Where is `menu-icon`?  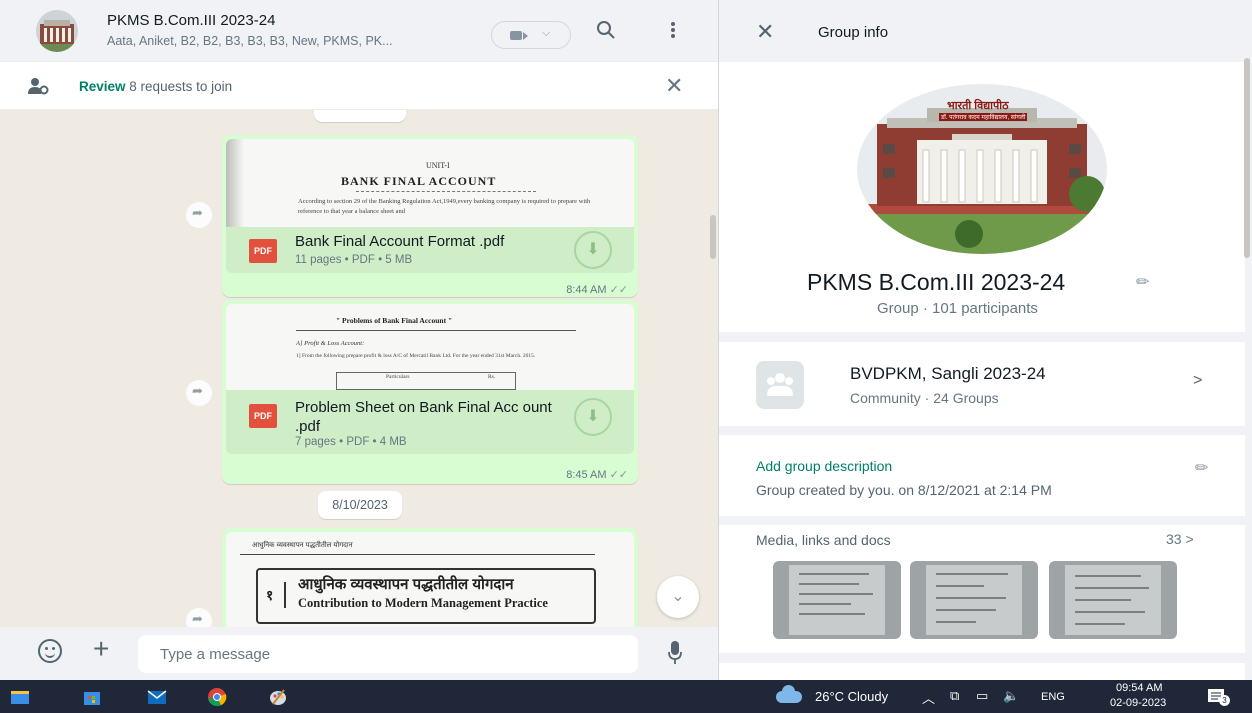
menu-icon is located at coordinates (673, 32).